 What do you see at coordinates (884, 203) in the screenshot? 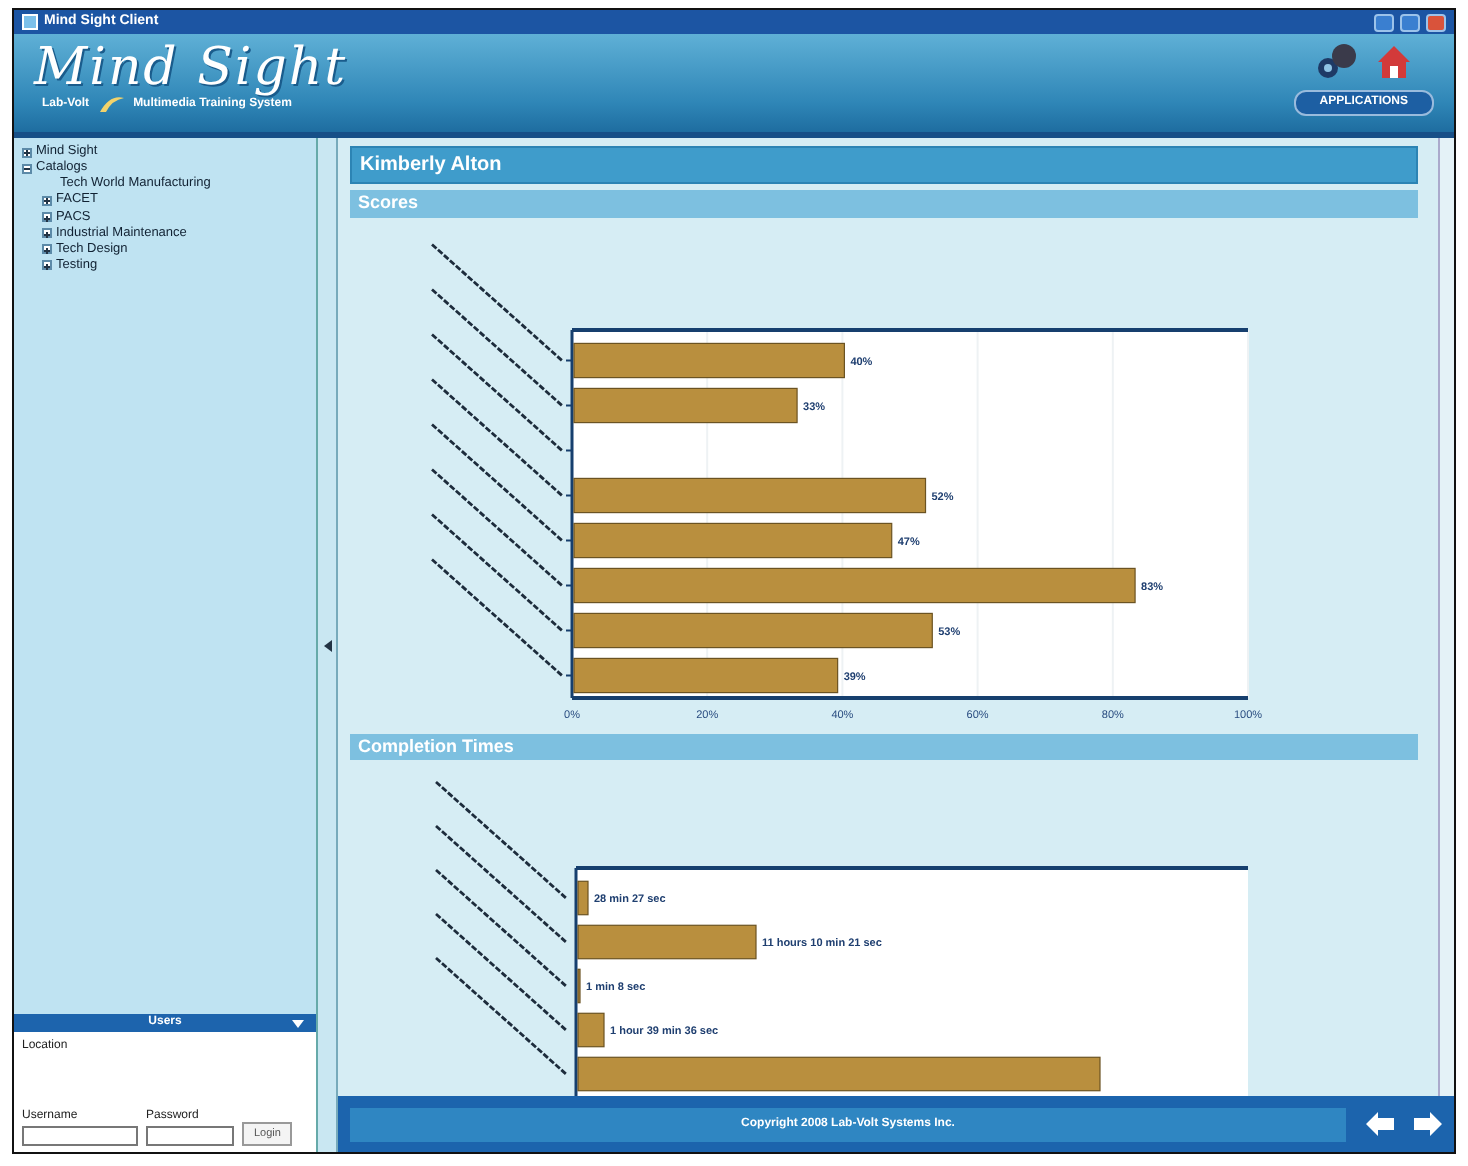
I see `section-header: Scores` at bounding box center [884, 203].